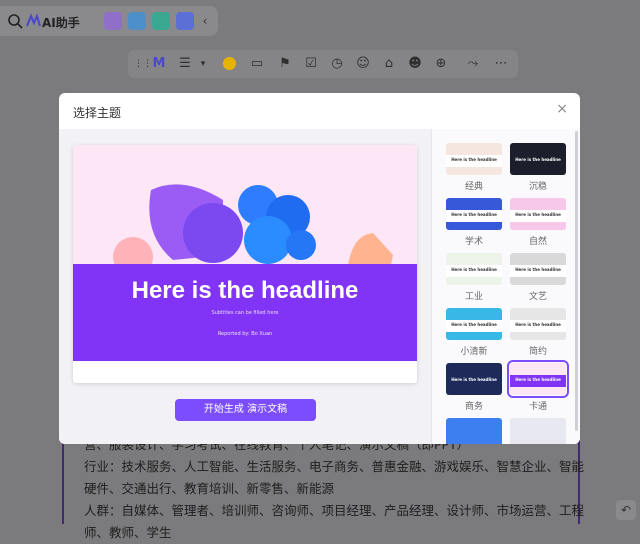  Describe the element at coordinates (626, 510) in the screenshot. I see `undo-icon: ↶` at that location.